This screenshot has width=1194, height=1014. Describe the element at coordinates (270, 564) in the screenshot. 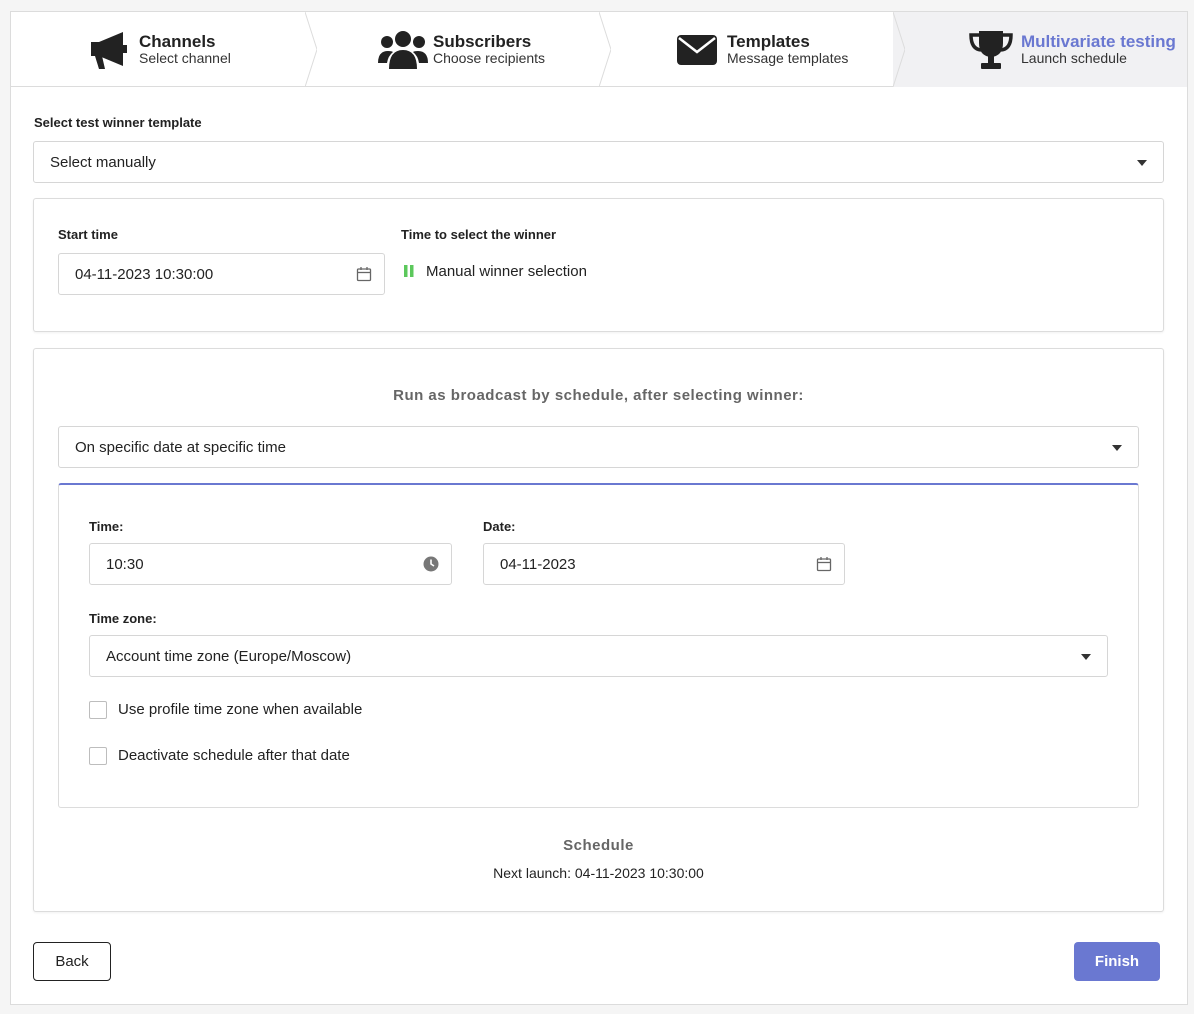

I see `time-input: 10:30` at that location.